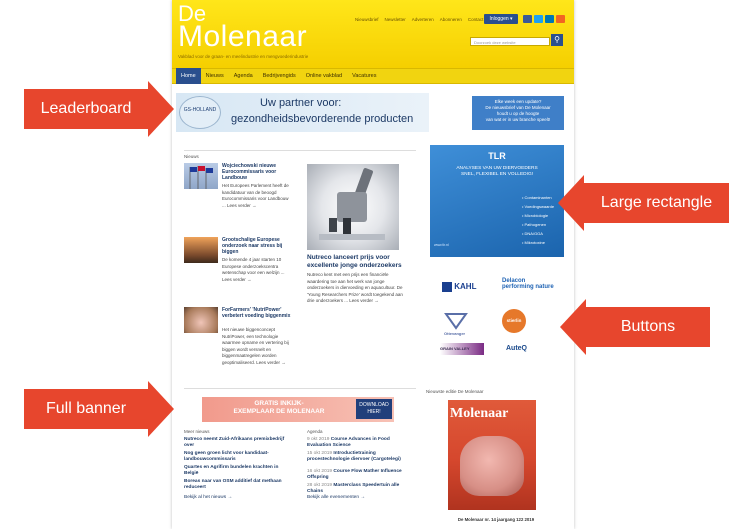 This screenshot has width=747, height=529. I want to click on top-link-nieuwsbrief: Nieuwsbrief, so click(367, 19).